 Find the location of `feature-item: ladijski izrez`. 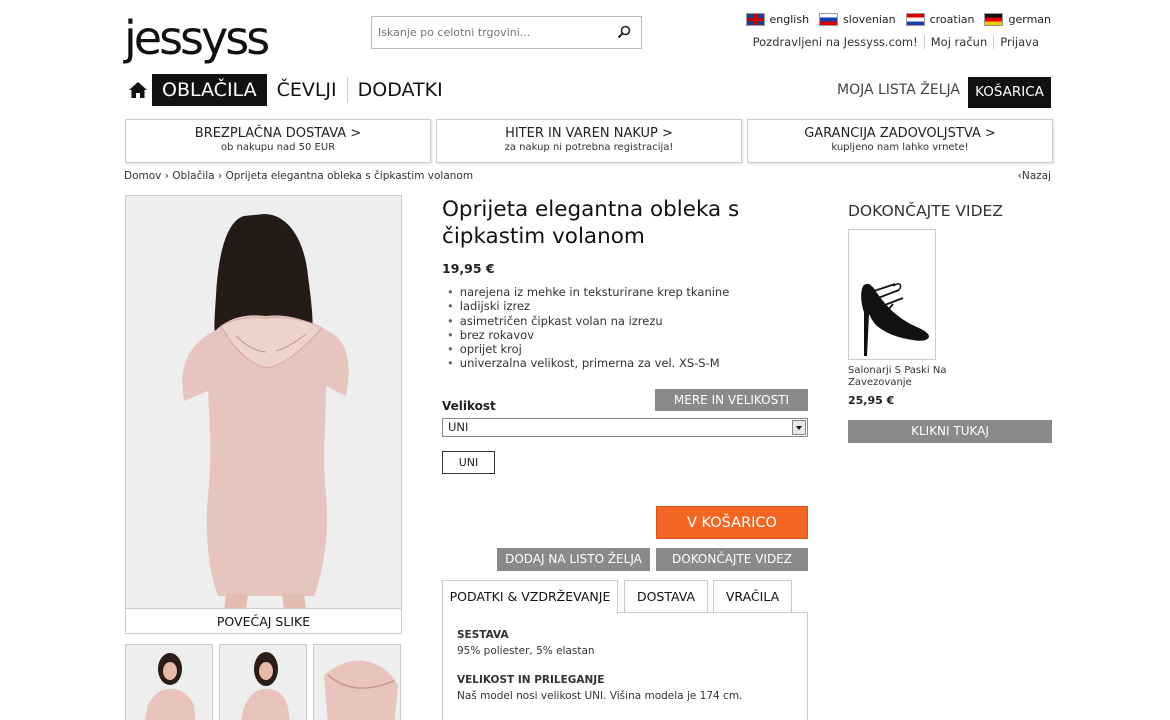

feature-item: ladijski izrez is located at coordinates (588, 306).